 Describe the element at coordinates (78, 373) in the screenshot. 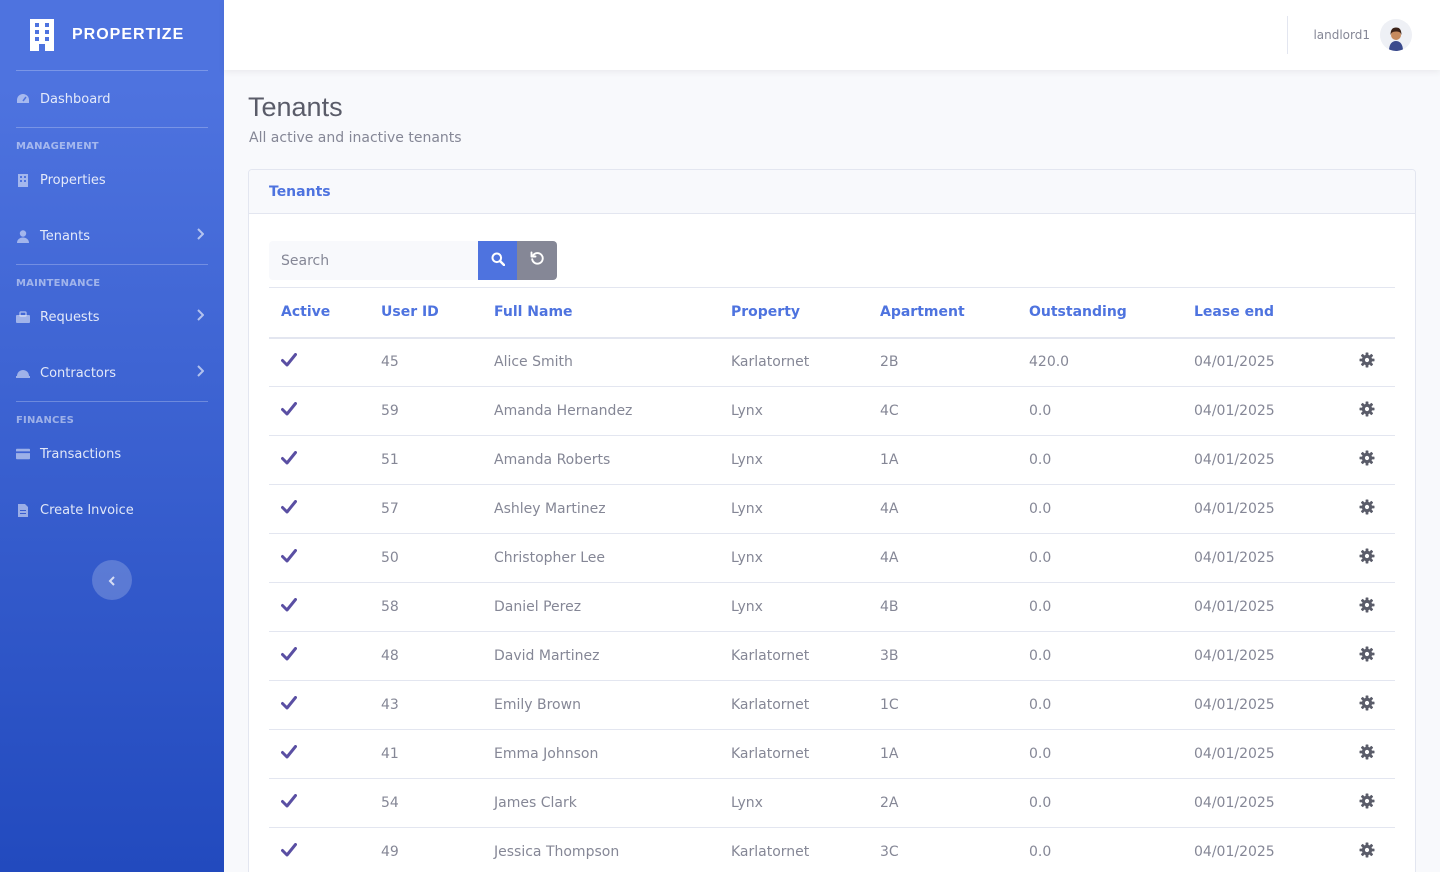

I see `sidebar-item-label: Contractors` at that location.